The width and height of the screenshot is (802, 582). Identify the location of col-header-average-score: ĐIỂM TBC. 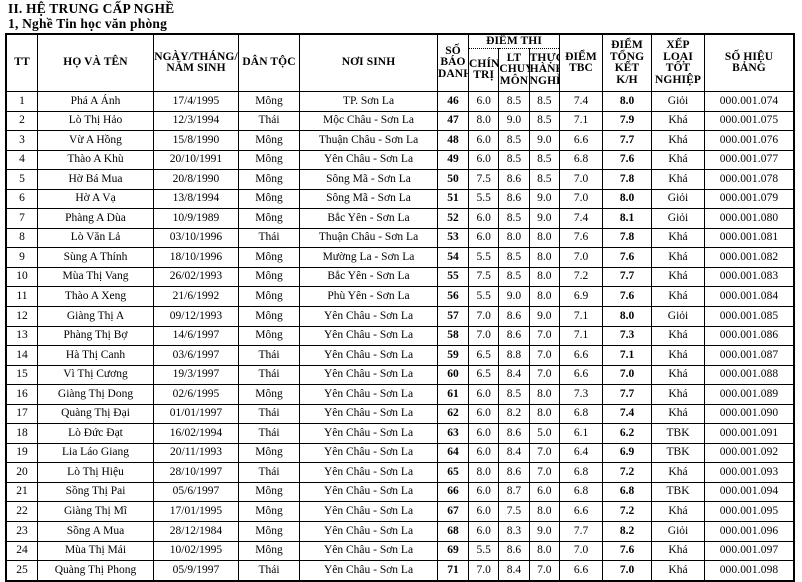
(581, 62).